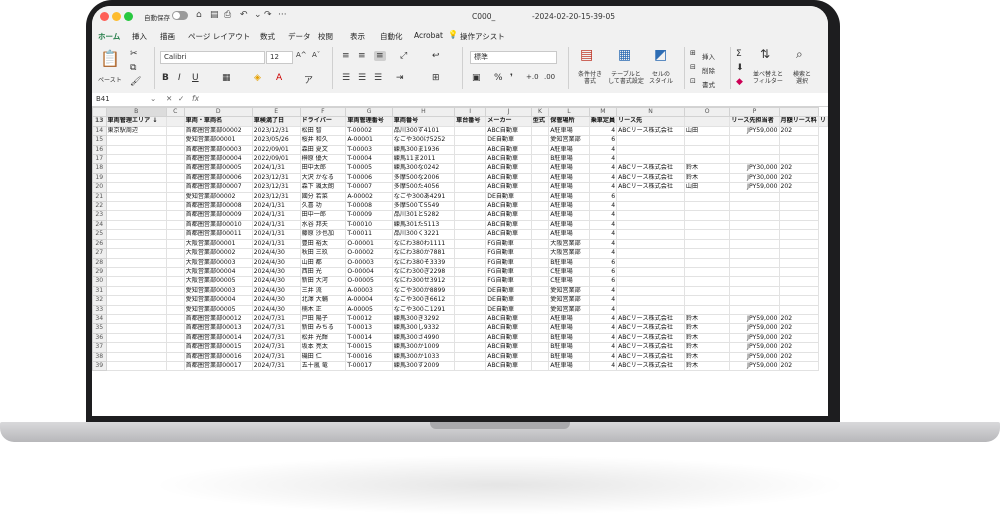  What do you see at coordinates (603, 121) in the screenshot?
I see `header-cell: 乗車定員` at bounding box center [603, 121].